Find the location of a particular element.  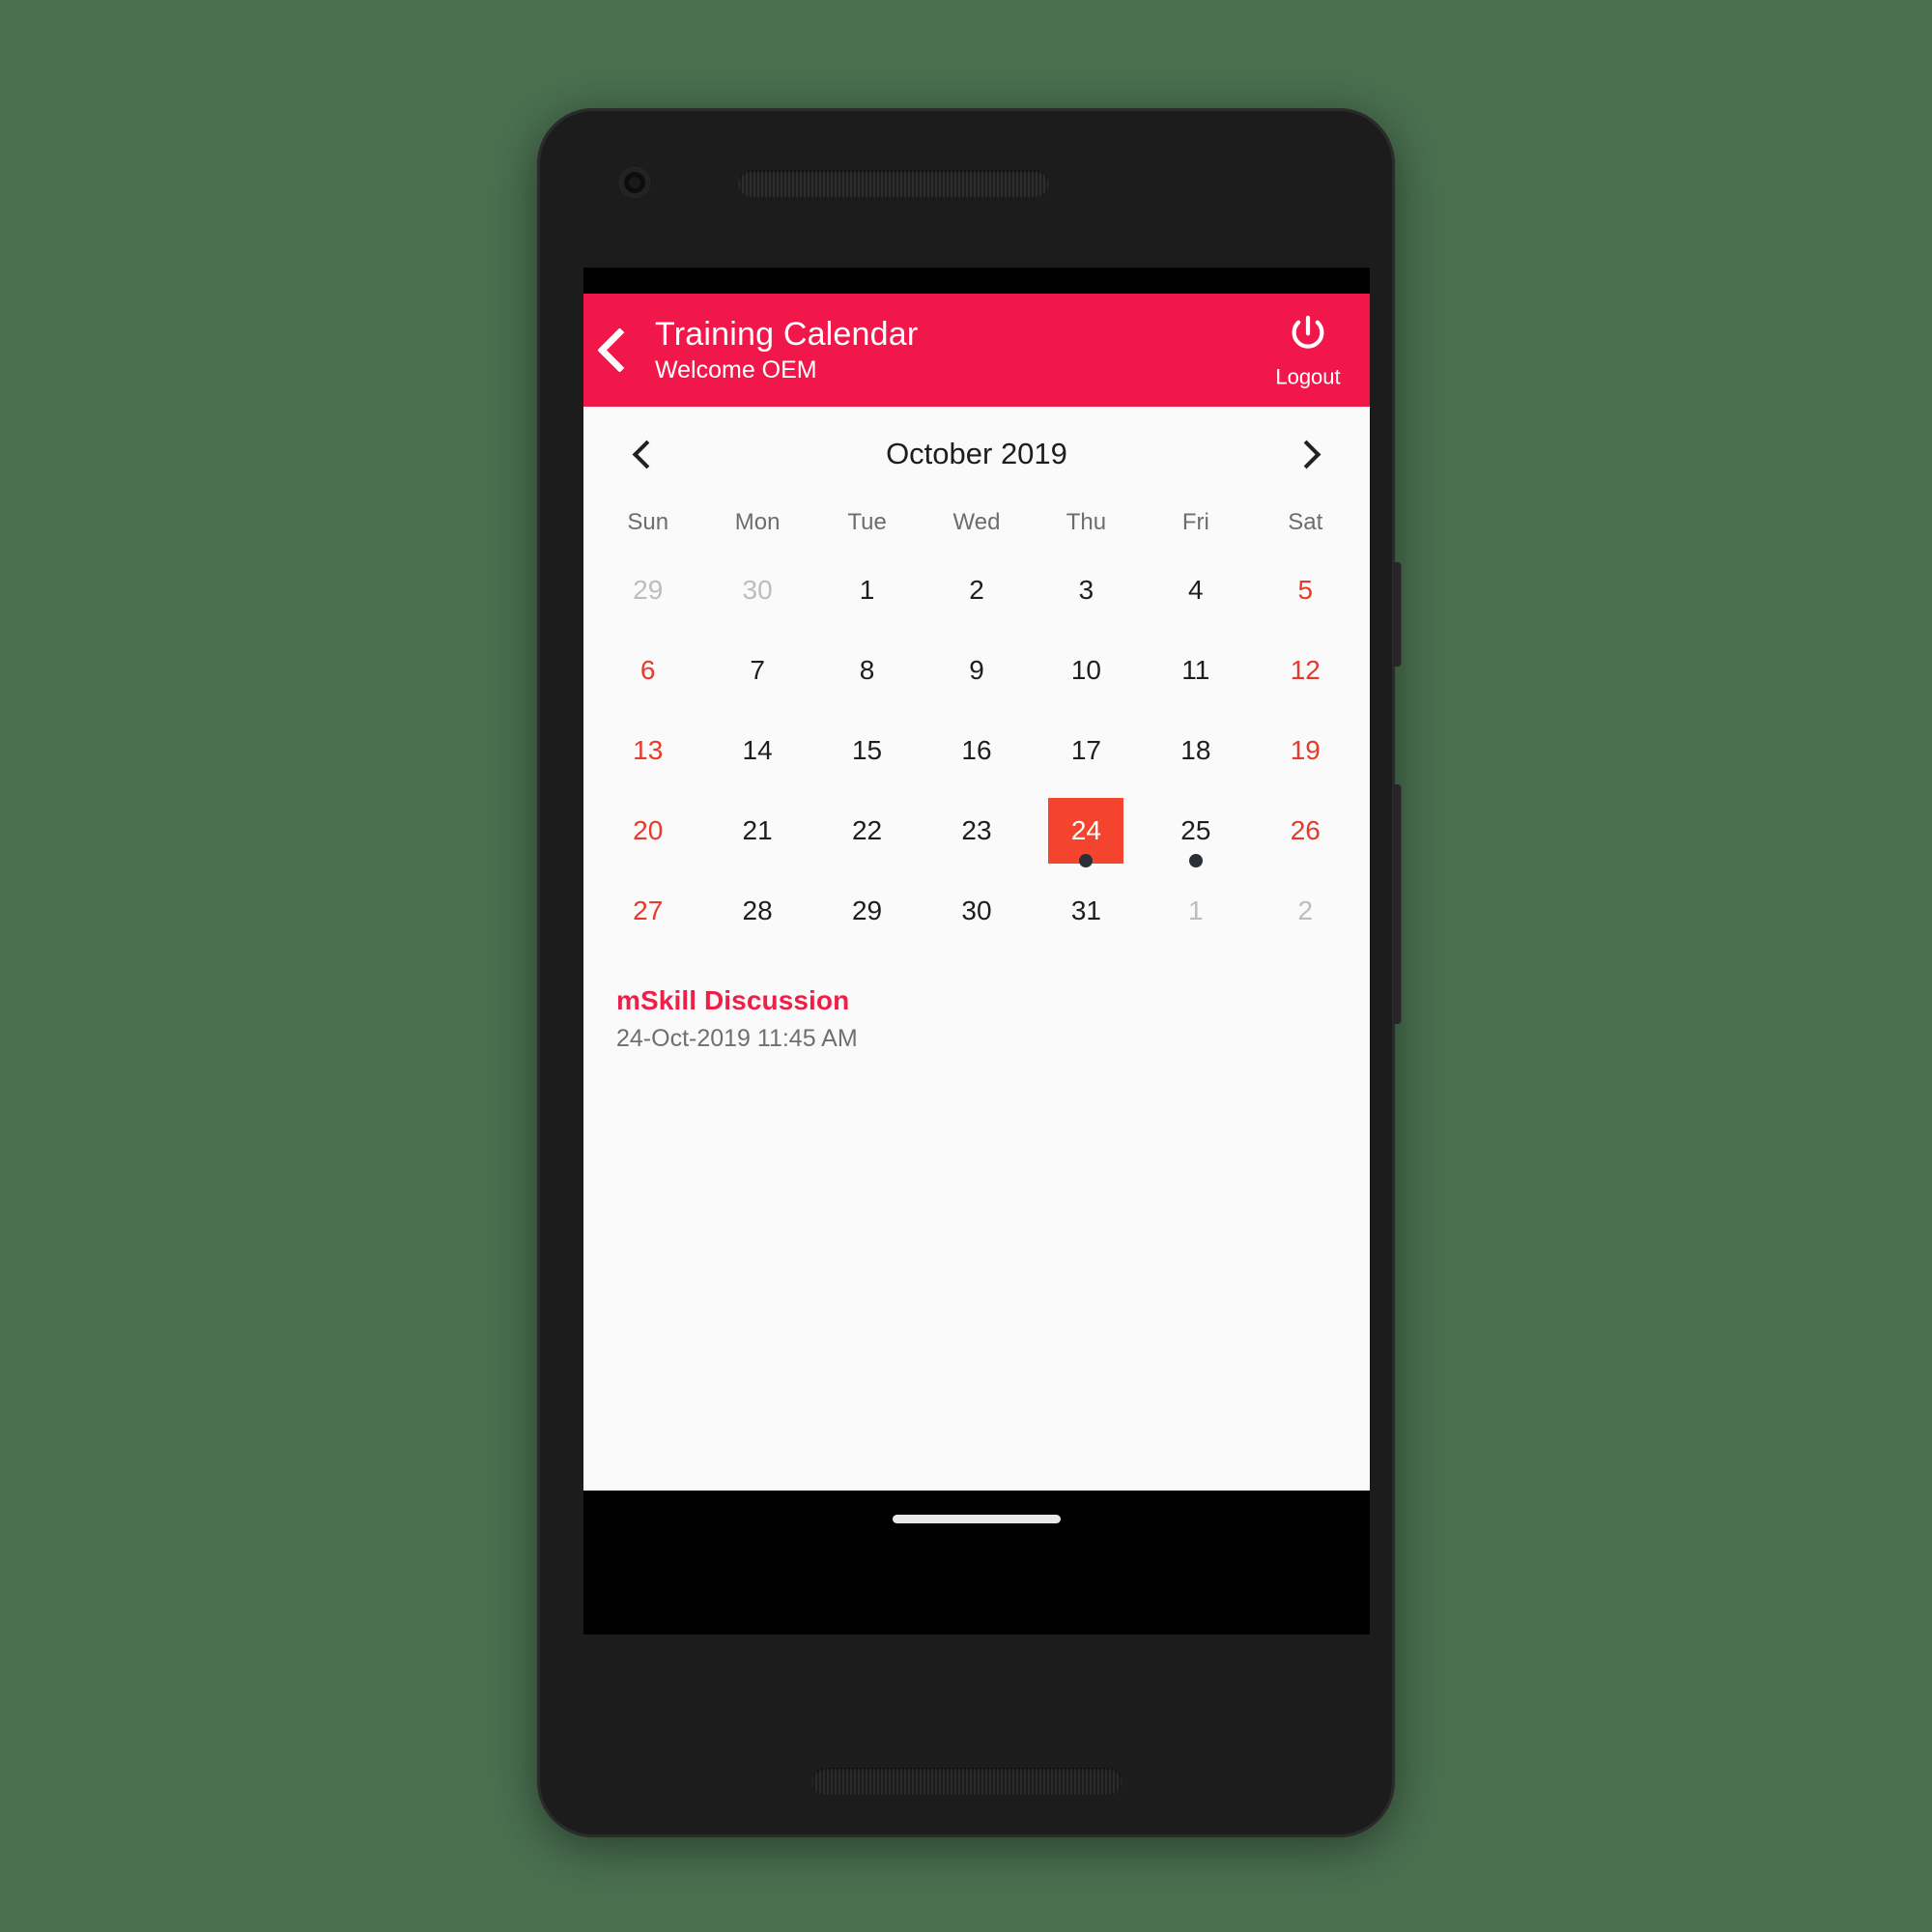

day-box: 6 is located at coordinates (648, 670).